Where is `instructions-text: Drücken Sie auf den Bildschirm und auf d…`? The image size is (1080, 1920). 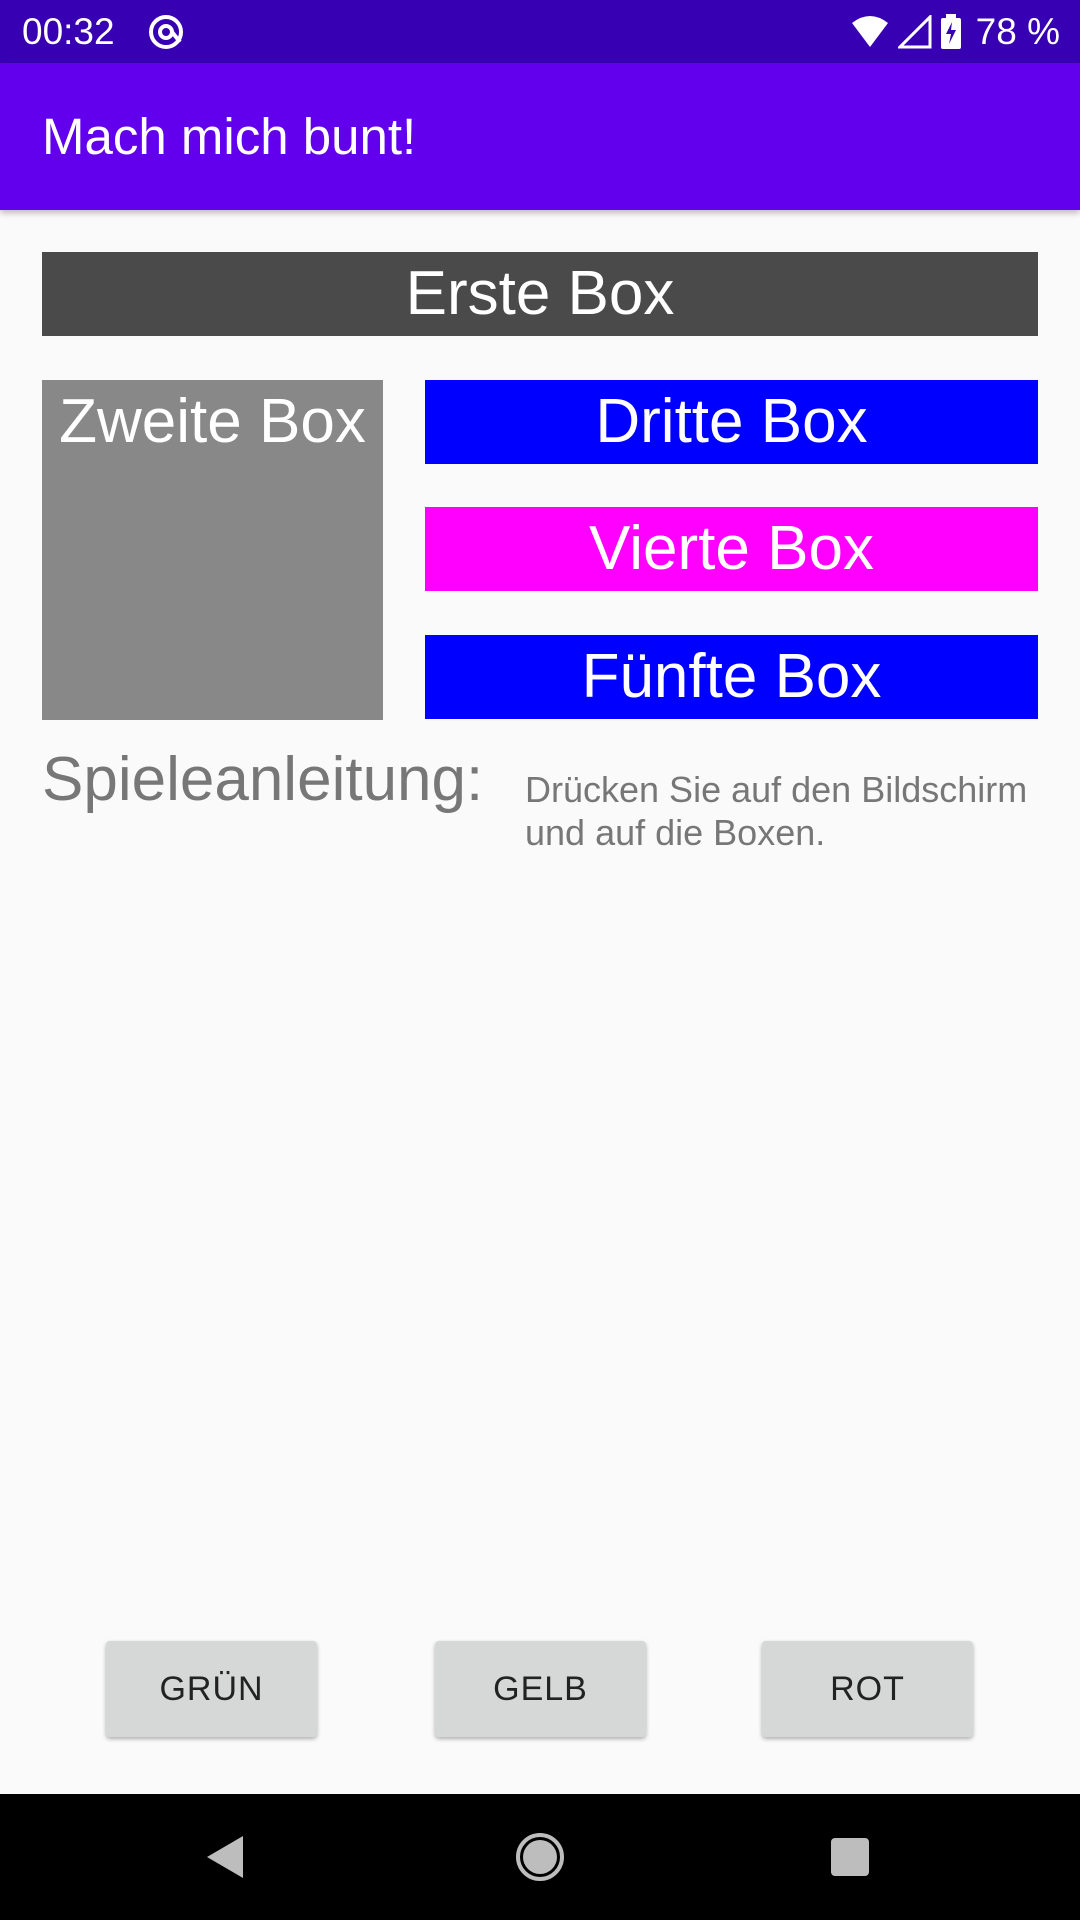
instructions-text: Drücken Sie auf den Bildschirm und auf d… is located at coordinates (776, 811).